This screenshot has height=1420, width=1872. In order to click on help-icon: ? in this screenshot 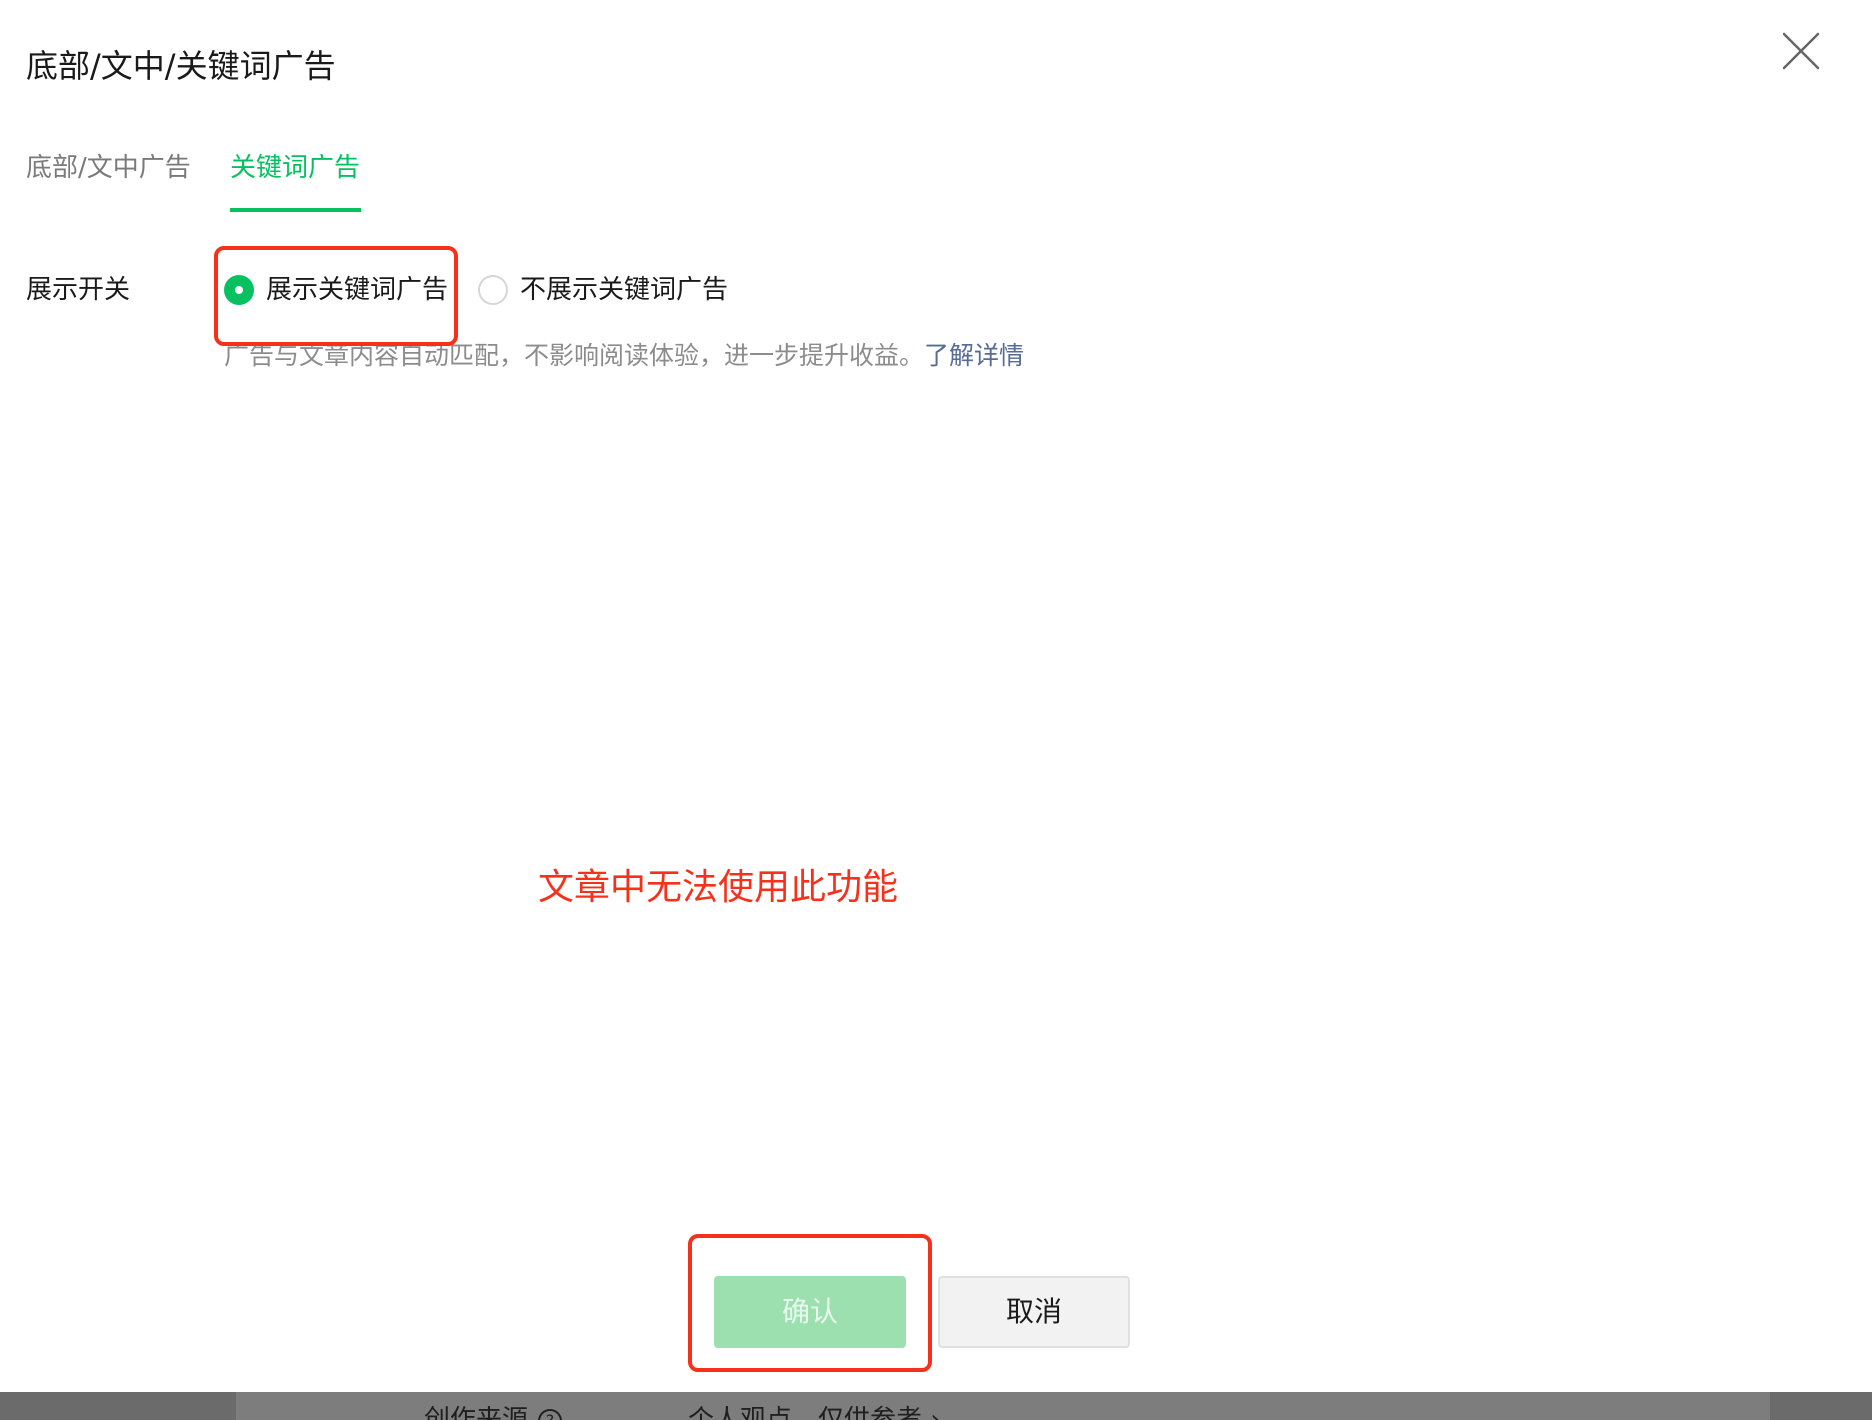, I will do `click(550, 1414)`.